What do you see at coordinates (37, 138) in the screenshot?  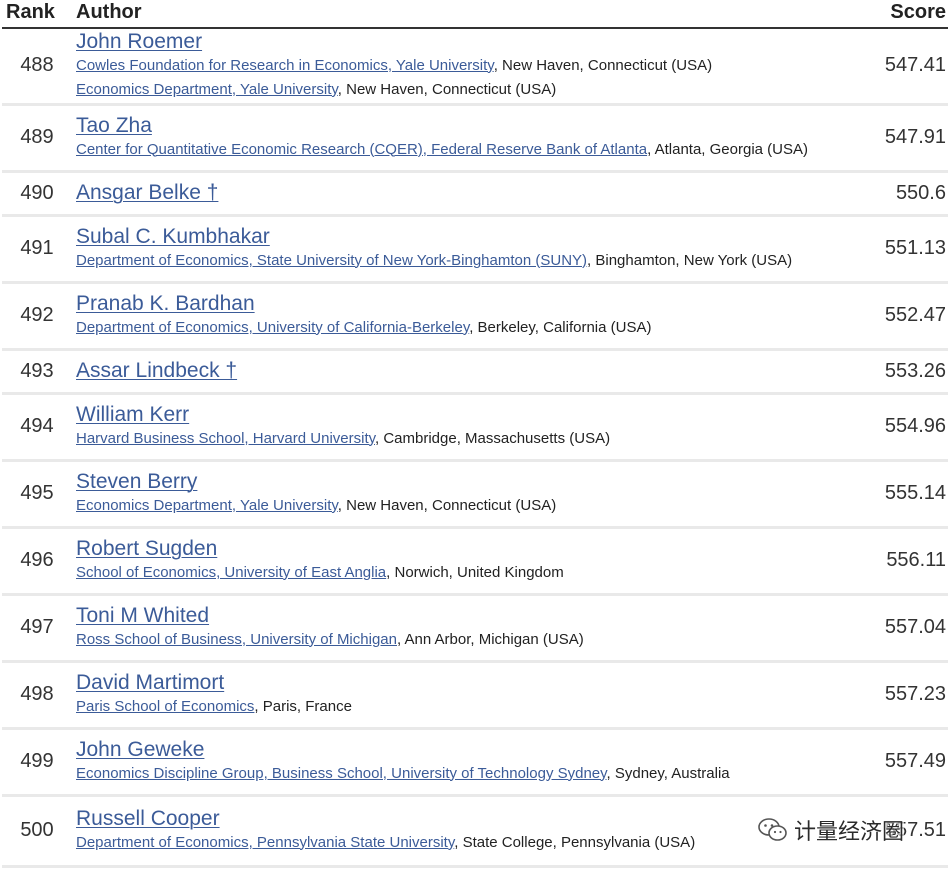 I see `rank-cell: 489` at bounding box center [37, 138].